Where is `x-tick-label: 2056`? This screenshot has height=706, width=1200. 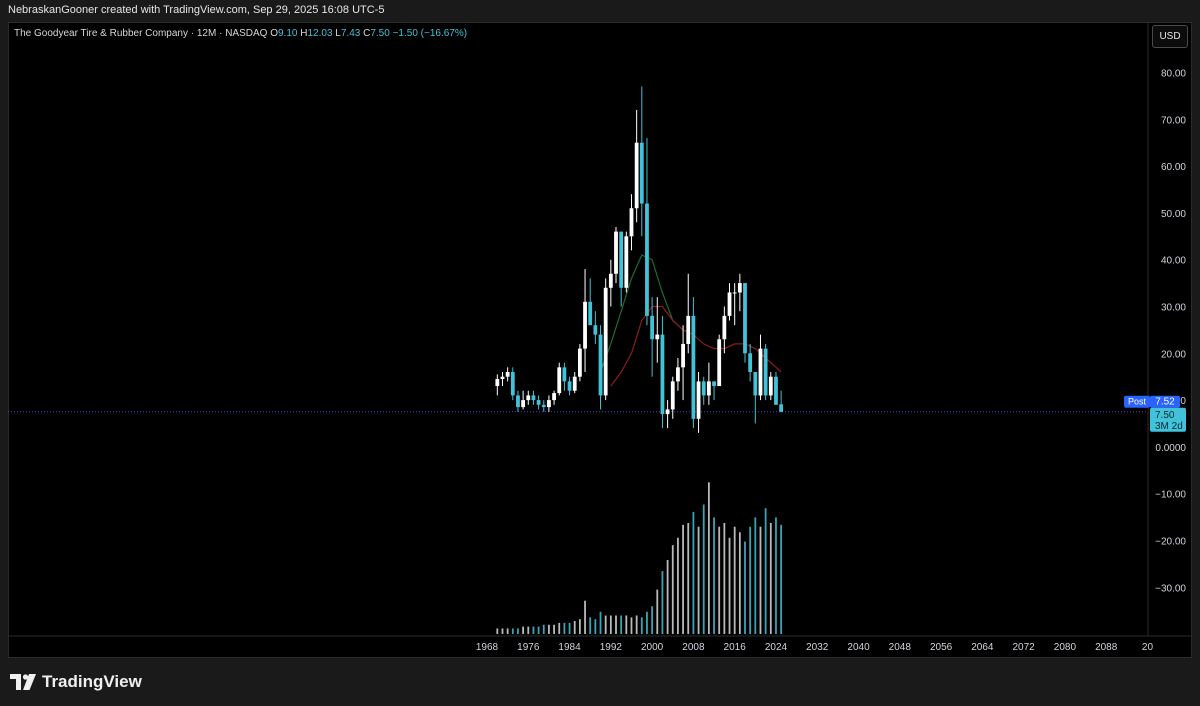
x-tick-label: 2056 is located at coordinates (941, 647).